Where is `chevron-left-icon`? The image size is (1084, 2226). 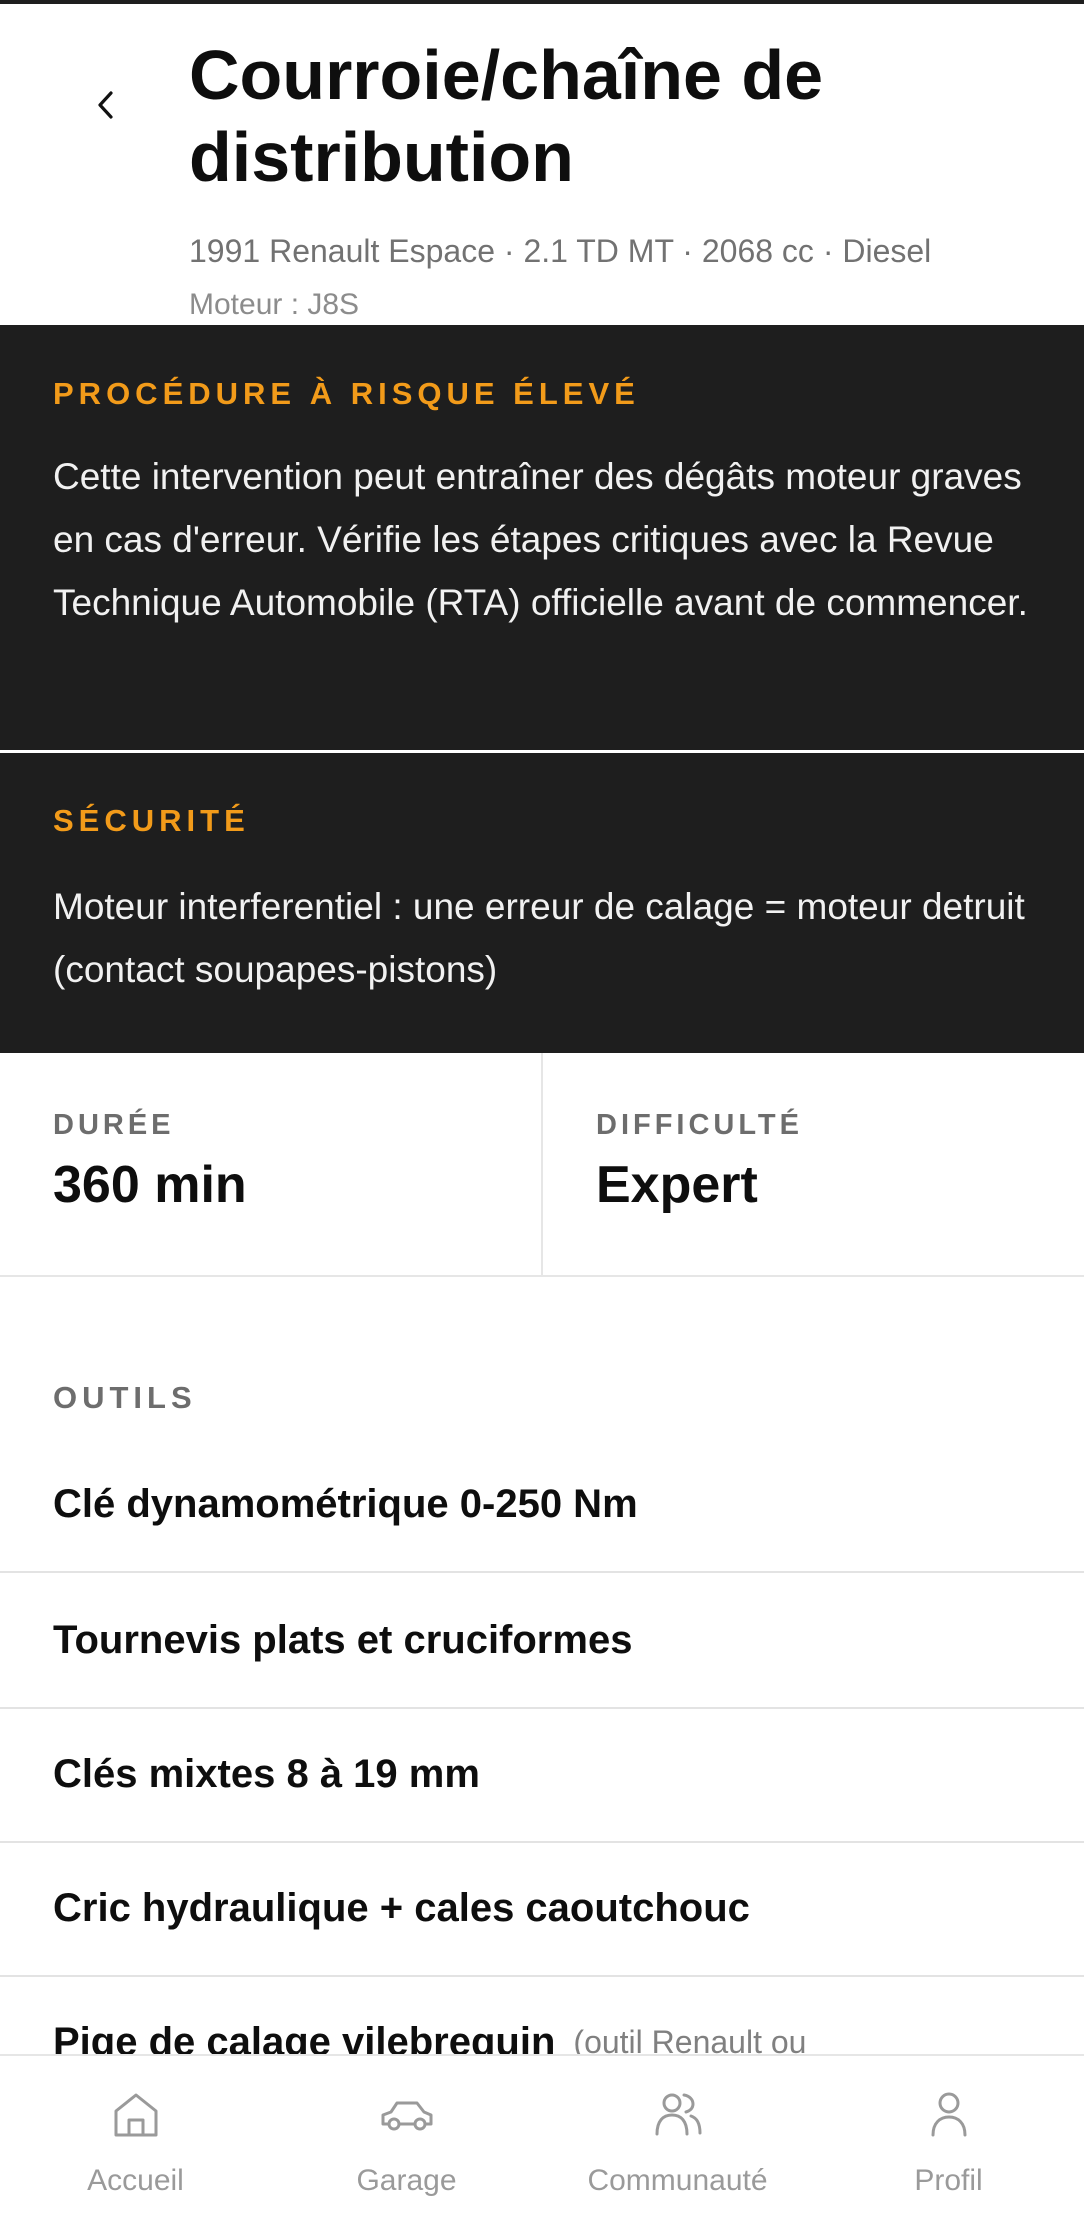
chevron-left-icon is located at coordinates (105, 105).